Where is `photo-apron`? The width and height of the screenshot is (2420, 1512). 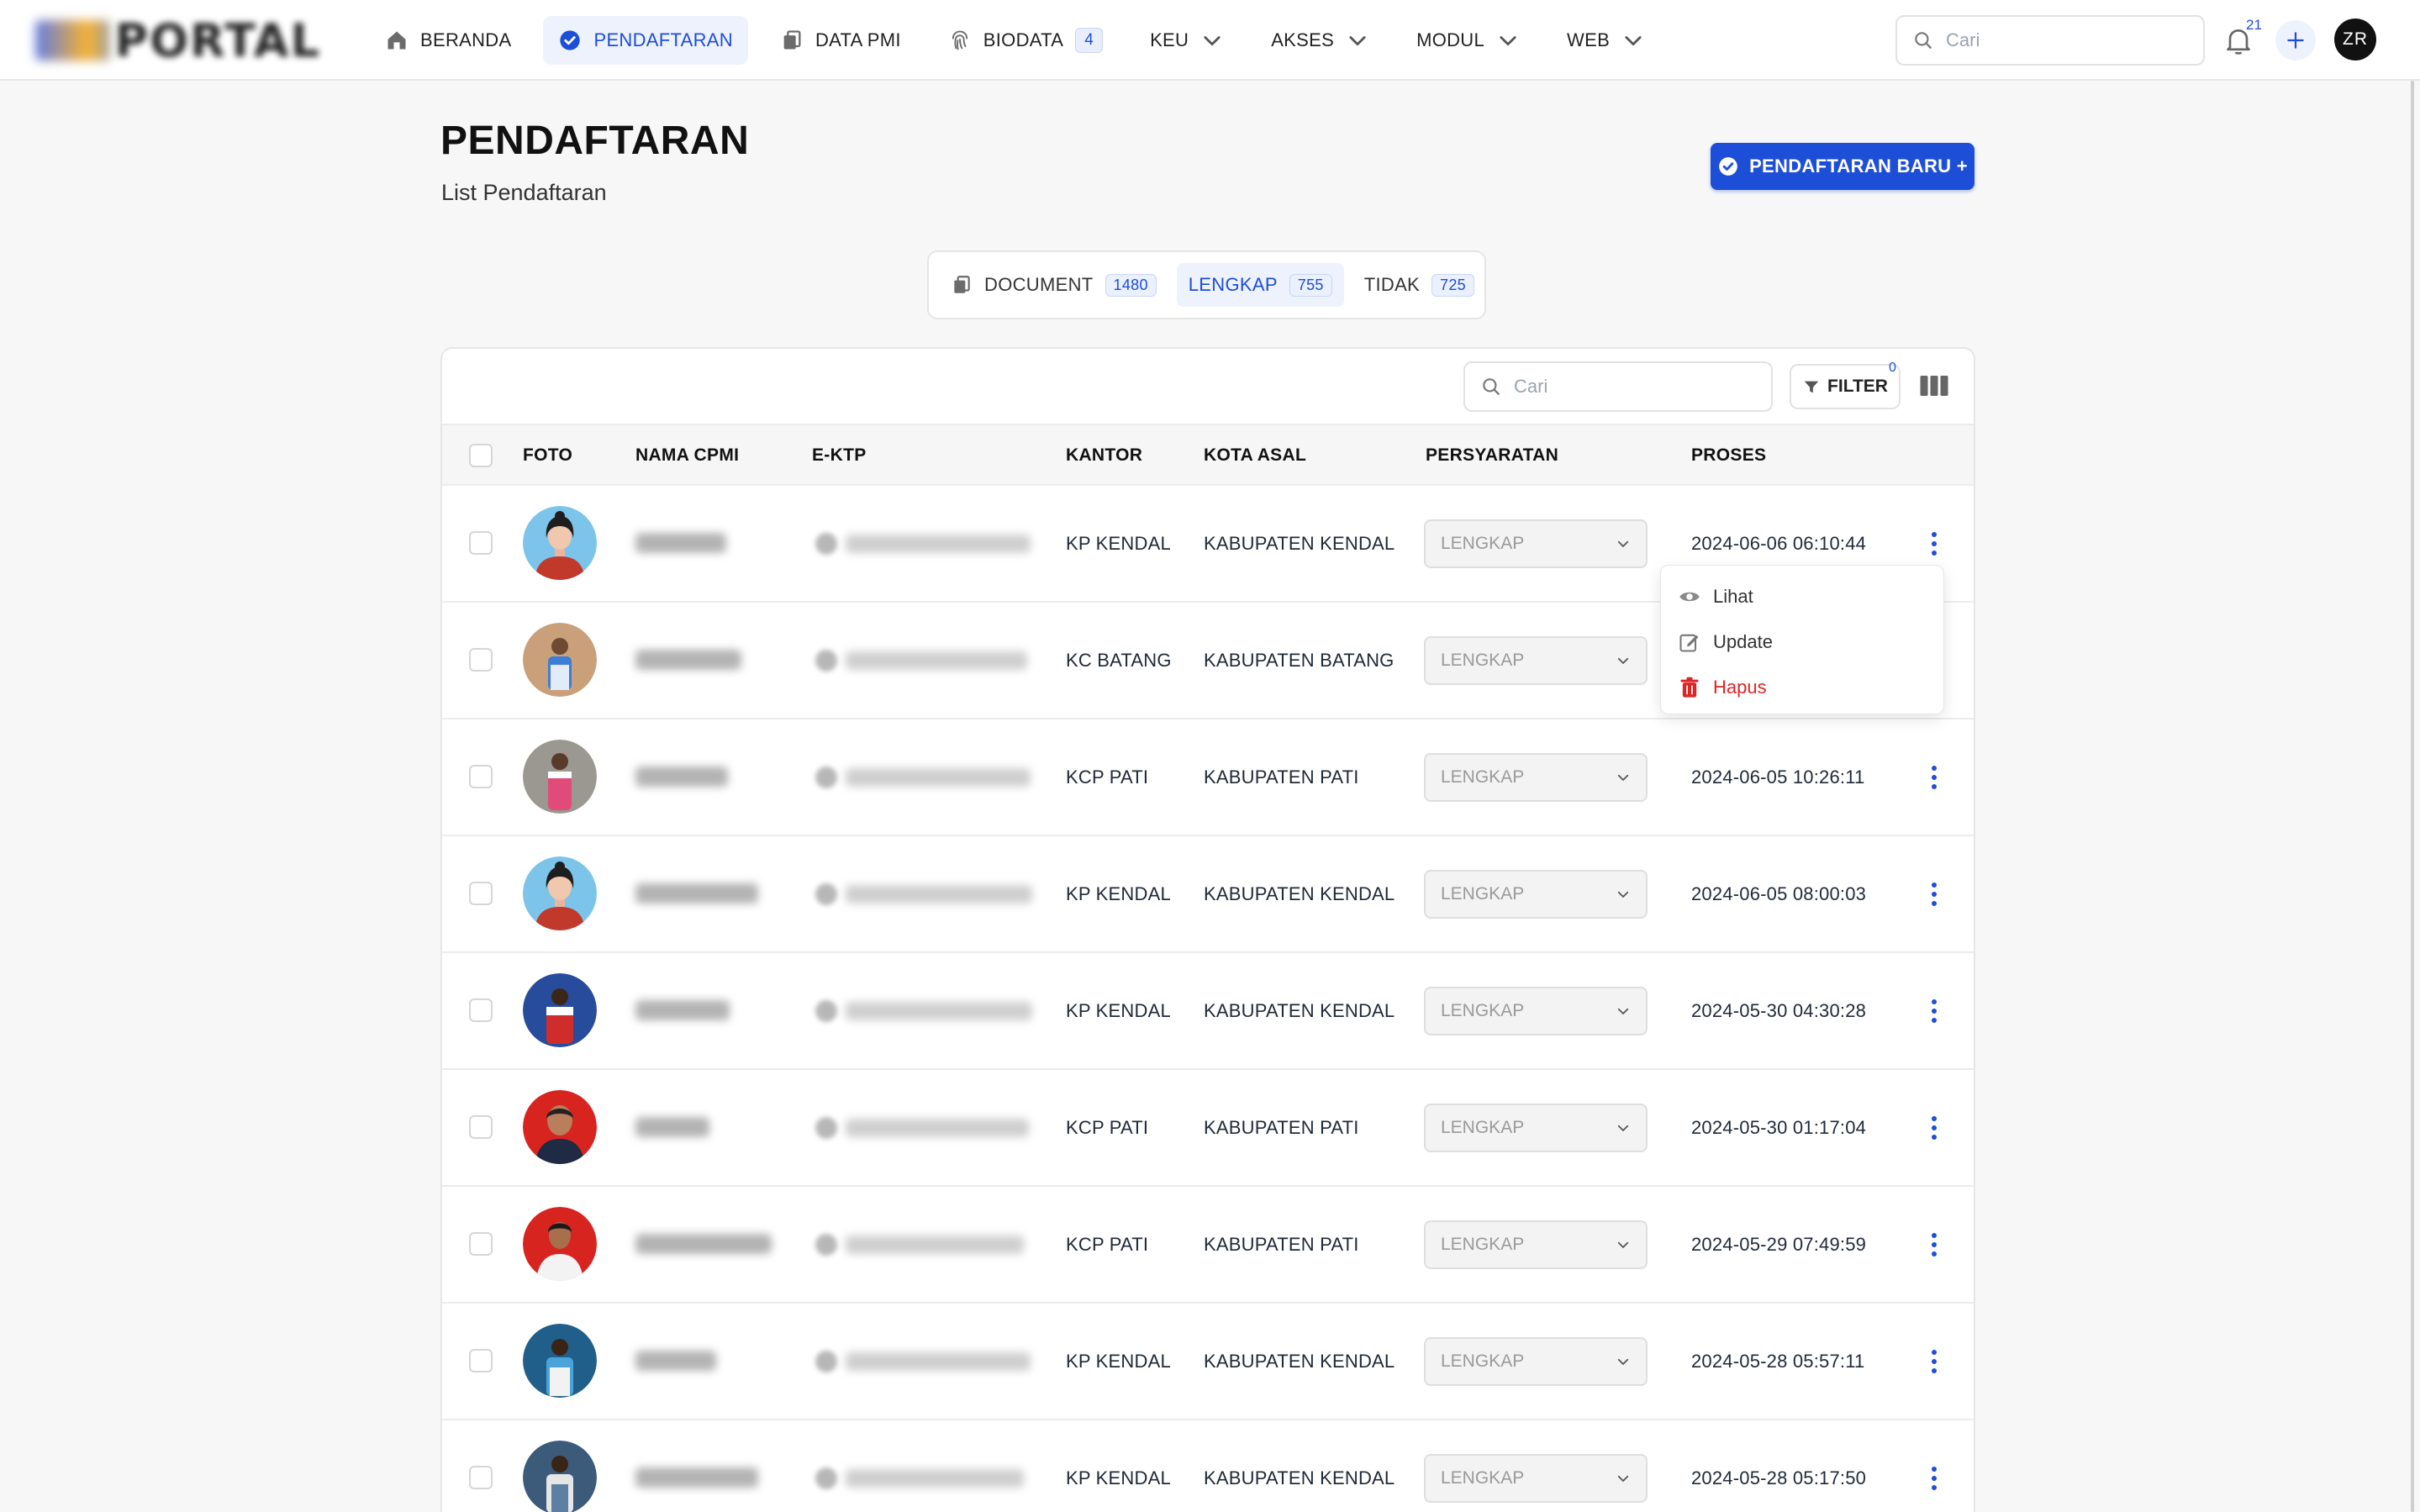 photo-apron is located at coordinates (560, 1476).